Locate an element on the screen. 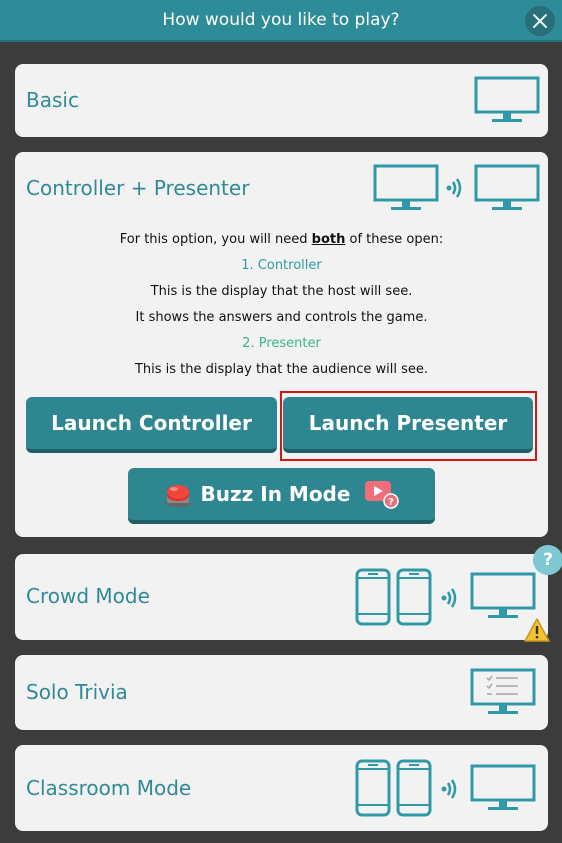 The width and height of the screenshot is (562, 843). option-classroom-mode-label: Classroom Mode is located at coordinates (109, 788).